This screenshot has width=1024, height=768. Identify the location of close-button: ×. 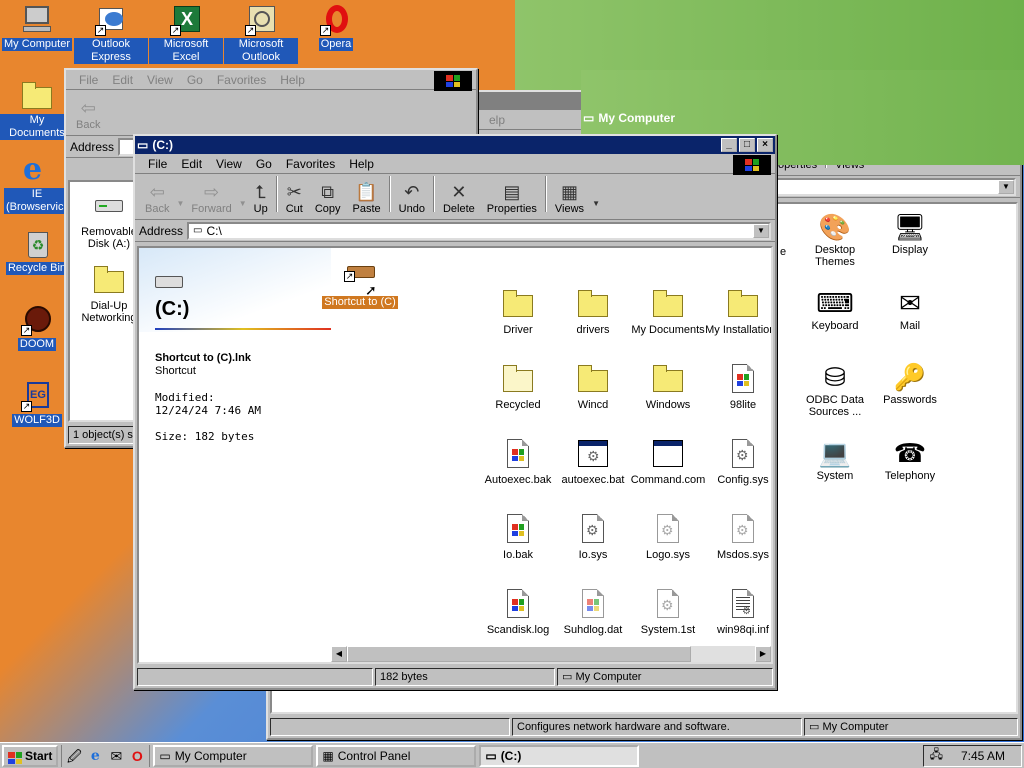
(765, 145).